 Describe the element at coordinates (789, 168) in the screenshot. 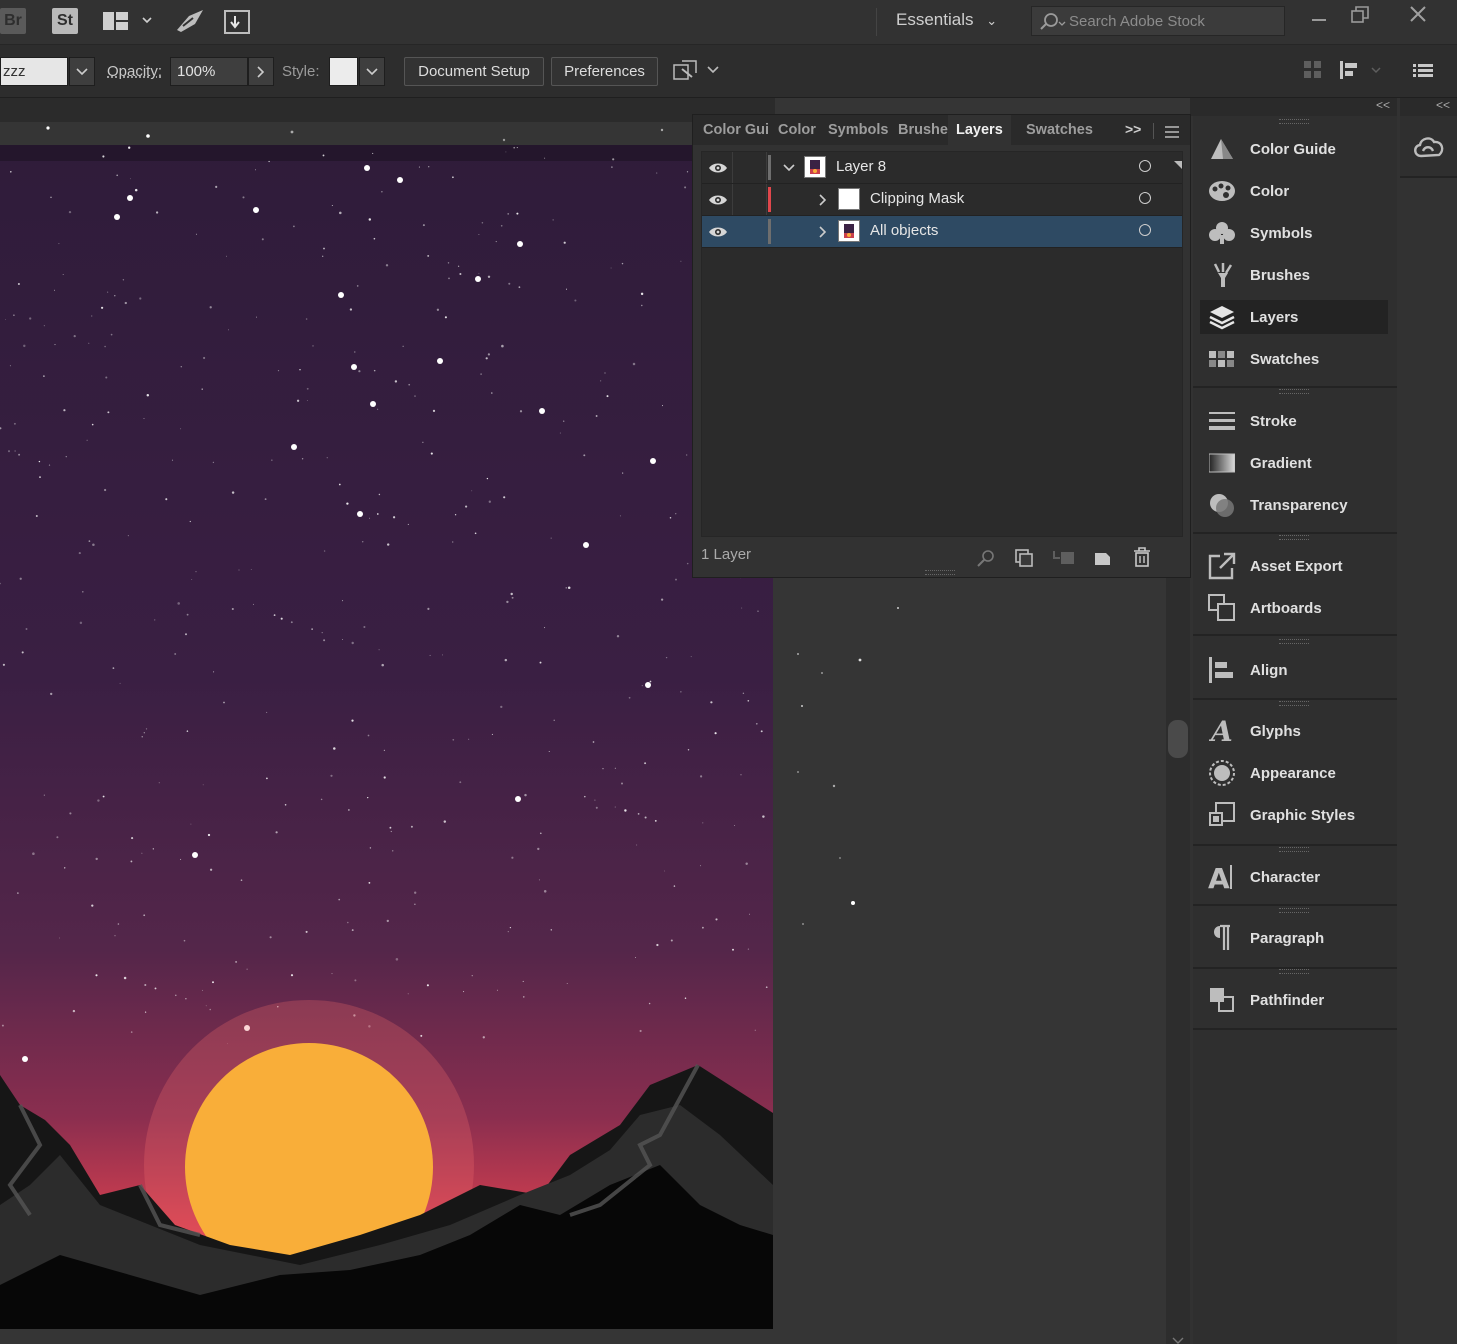

I see `chevron-down-icon` at that location.